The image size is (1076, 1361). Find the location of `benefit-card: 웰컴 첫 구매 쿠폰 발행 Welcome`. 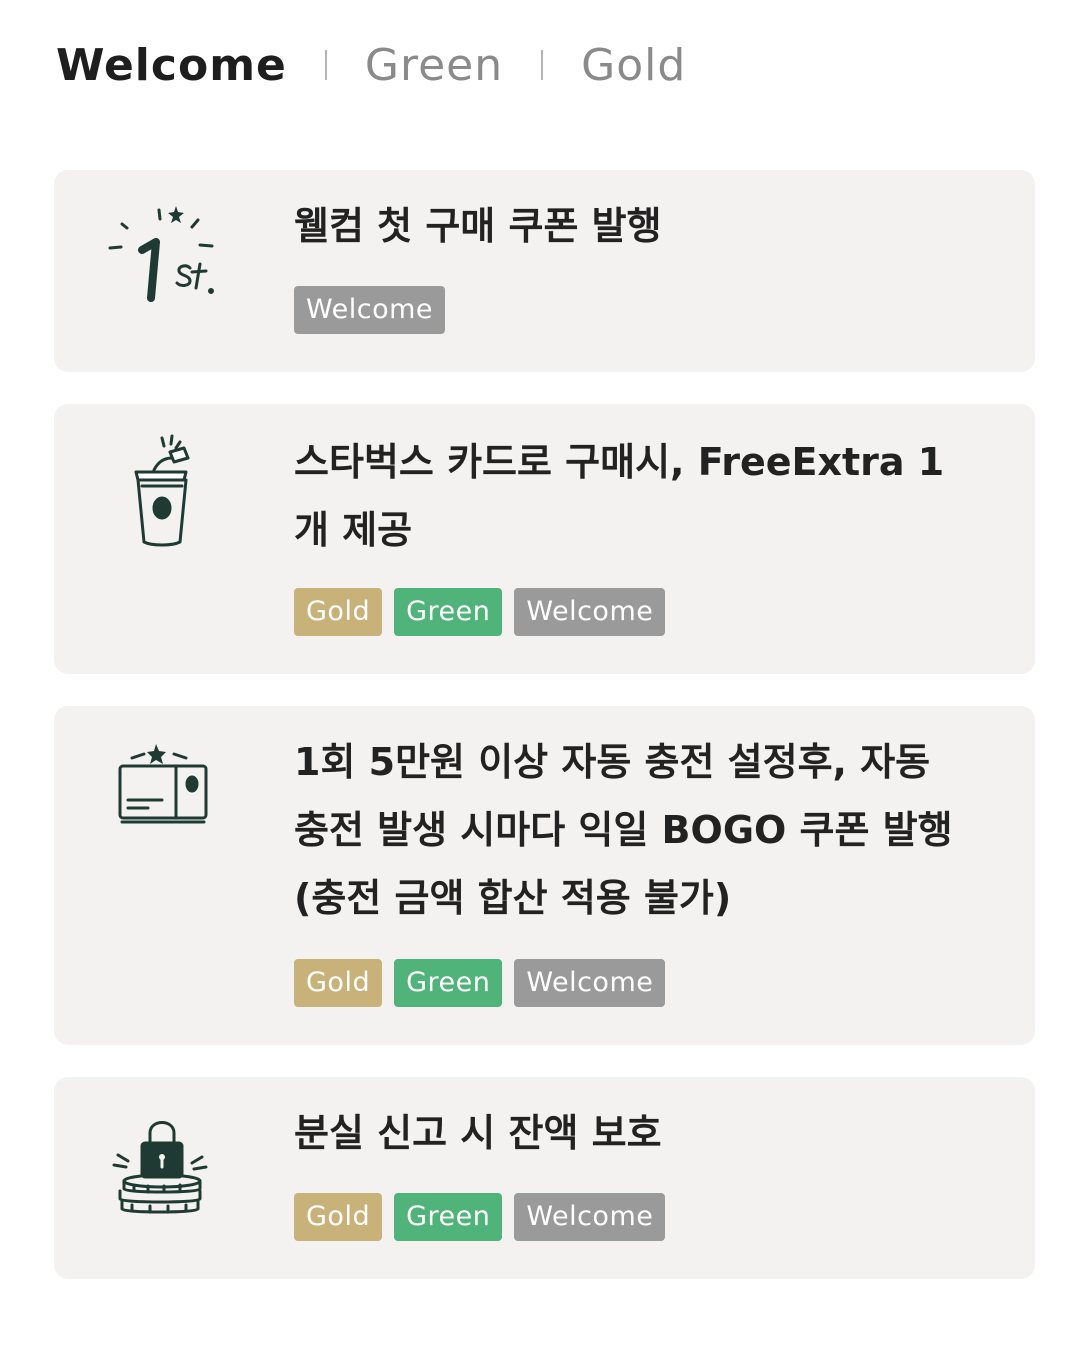

benefit-card: 웰컴 첫 구매 쿠폰 발행 Welcome is located at coordinates (544, 271).